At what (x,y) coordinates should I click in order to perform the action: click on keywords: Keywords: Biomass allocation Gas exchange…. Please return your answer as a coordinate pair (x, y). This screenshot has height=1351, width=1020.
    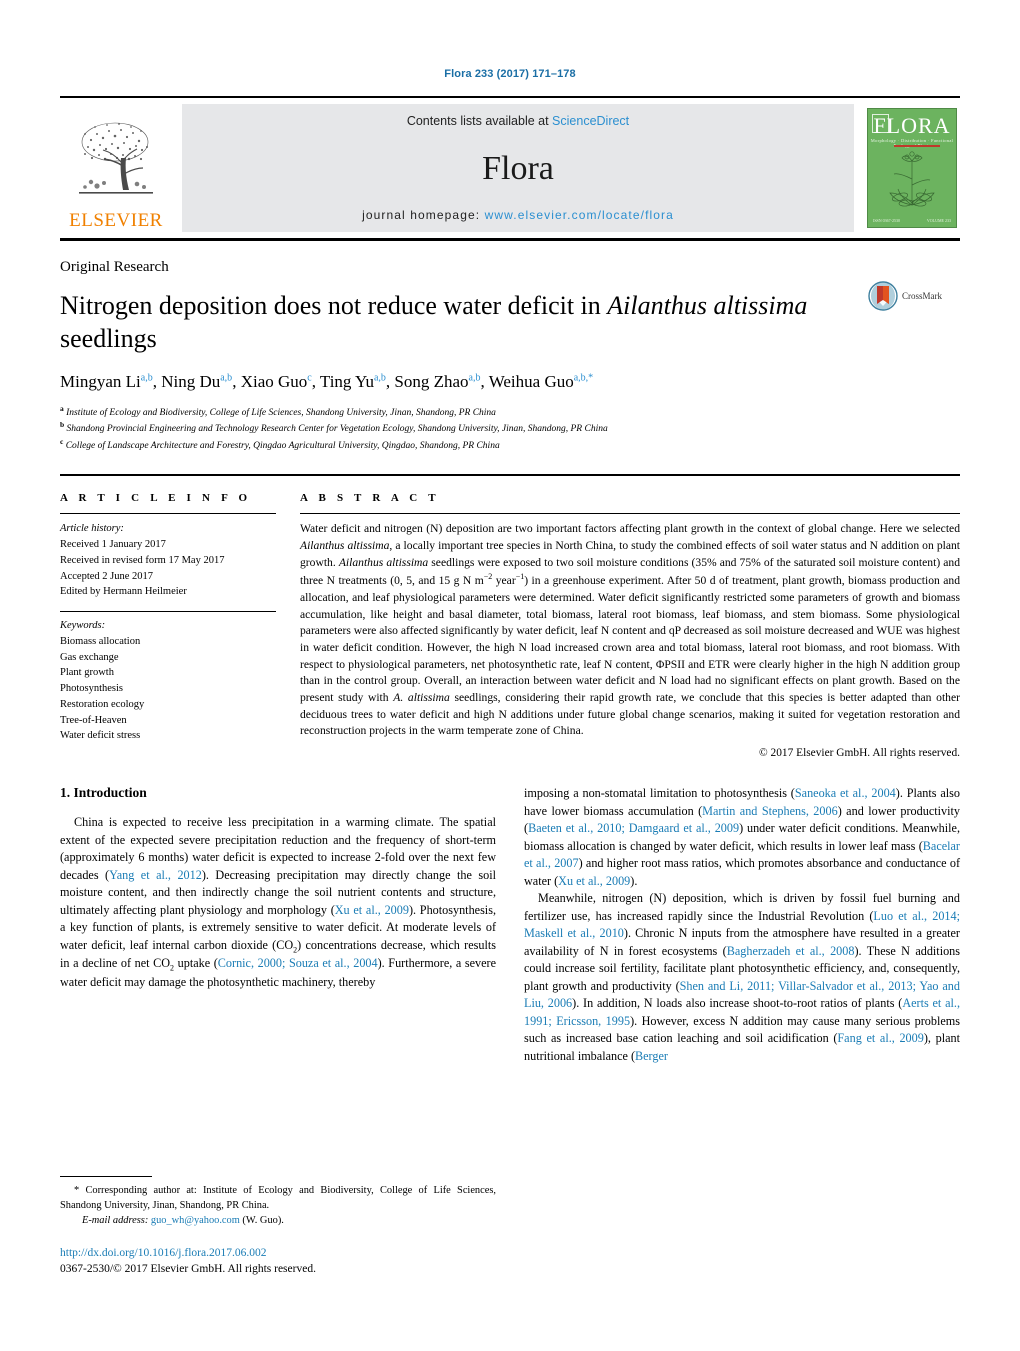
    Looking at the image, I should click on (168, 681).